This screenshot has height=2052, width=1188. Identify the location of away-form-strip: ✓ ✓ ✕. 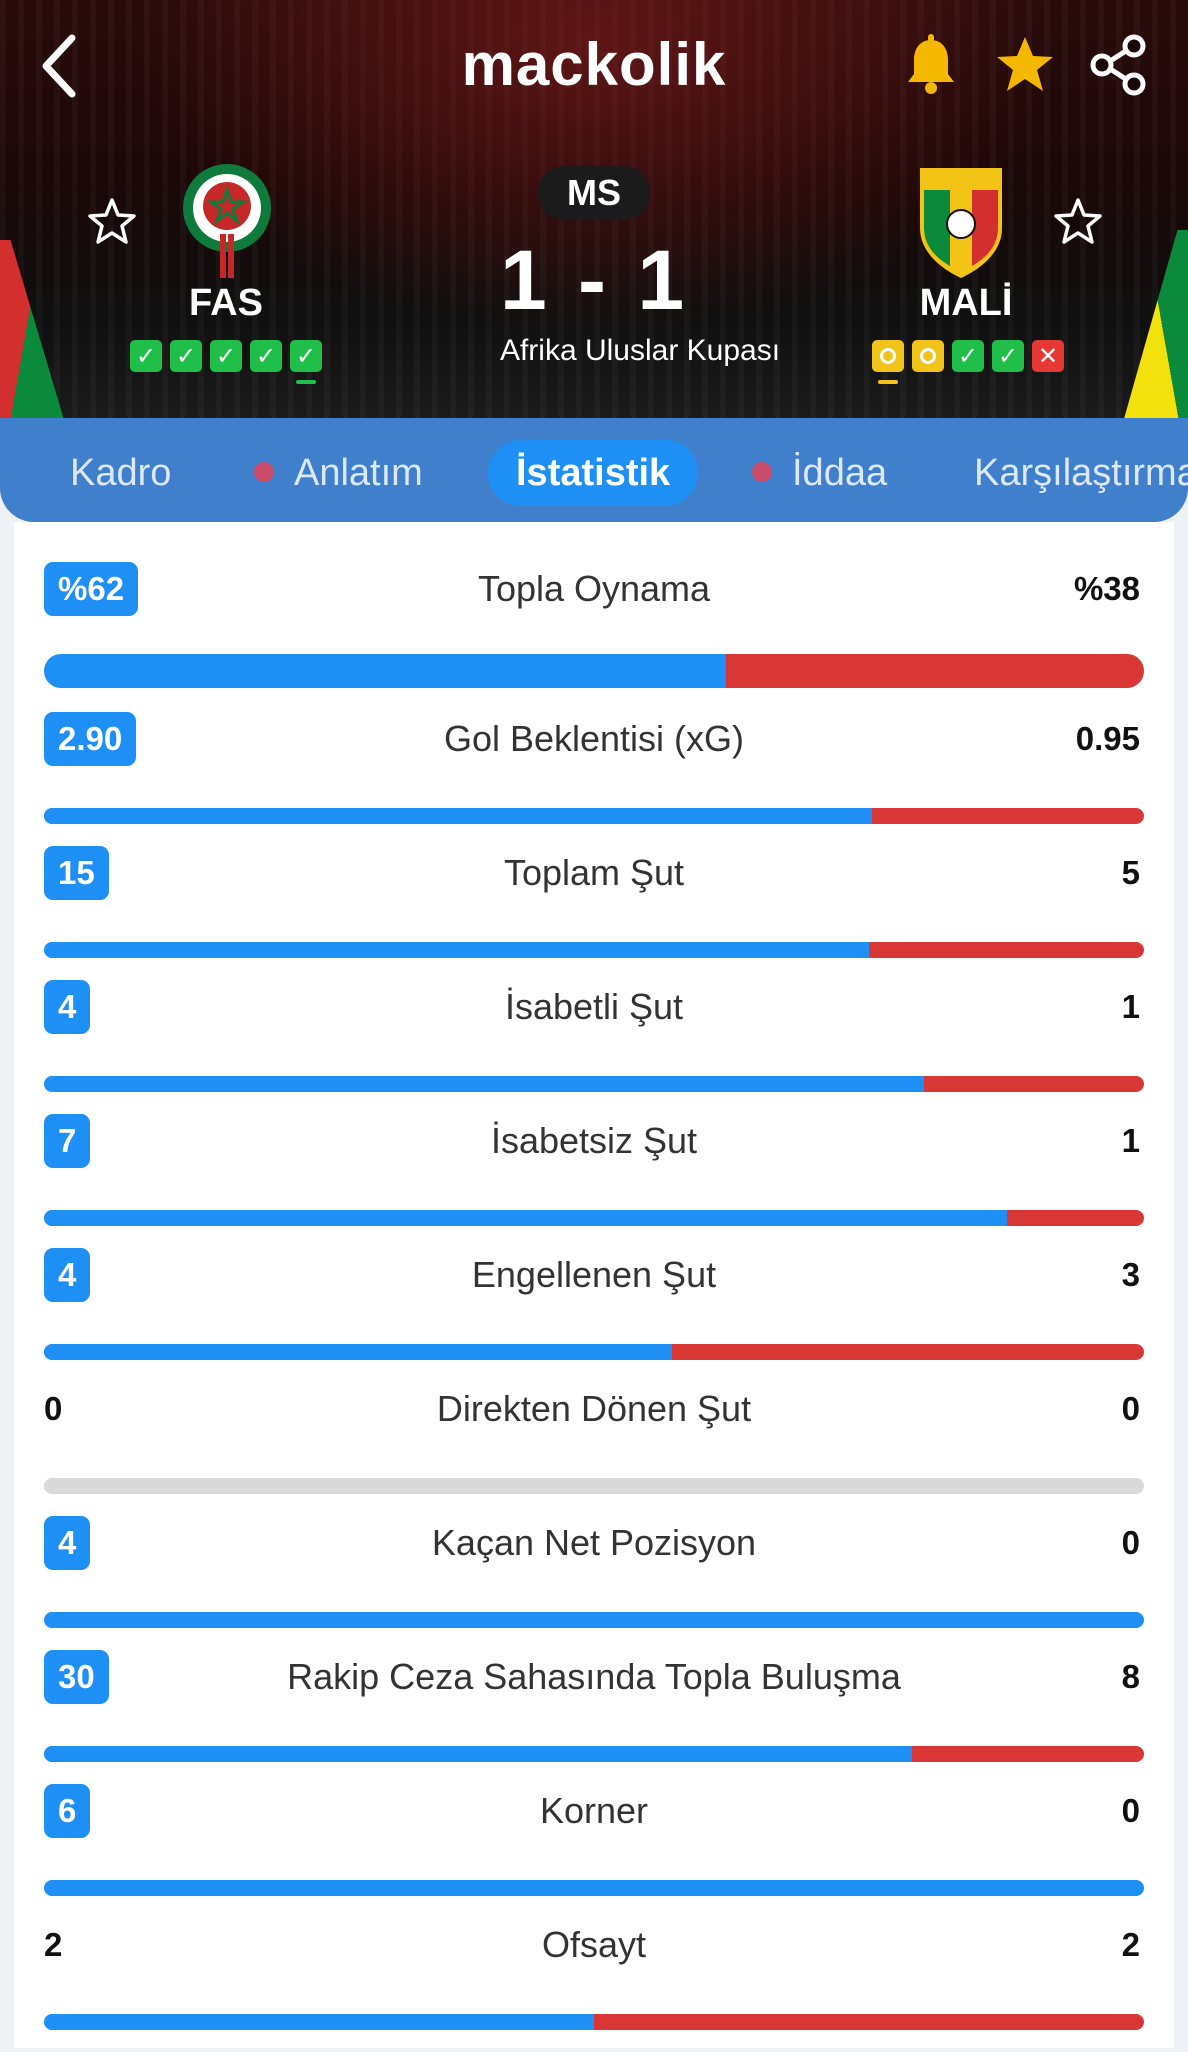
(968, 362).